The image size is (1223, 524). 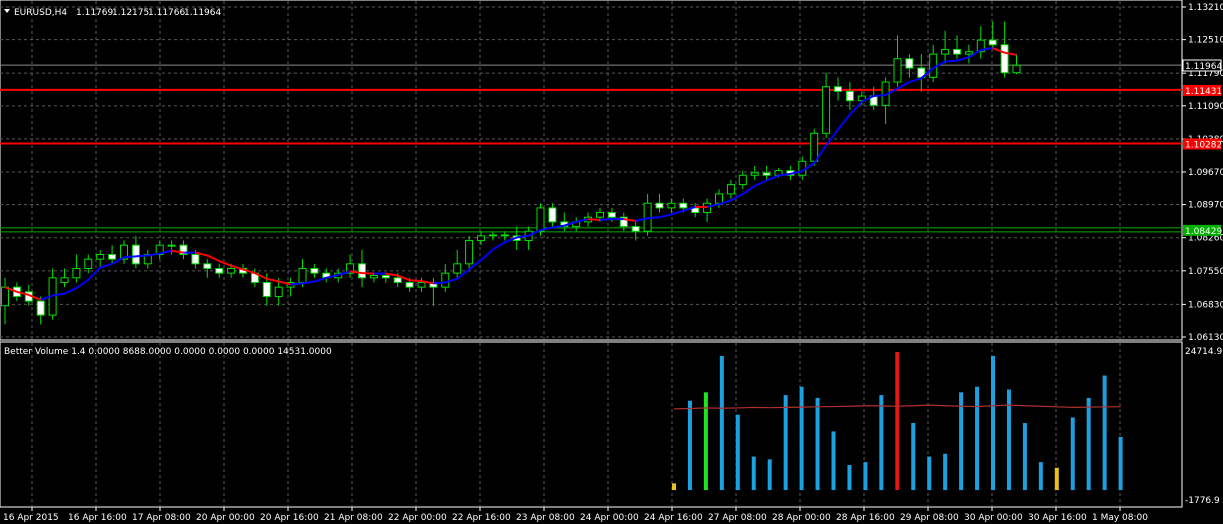 I want to click on price-tick-label: 1.13210, so click(x=1205, y=8).